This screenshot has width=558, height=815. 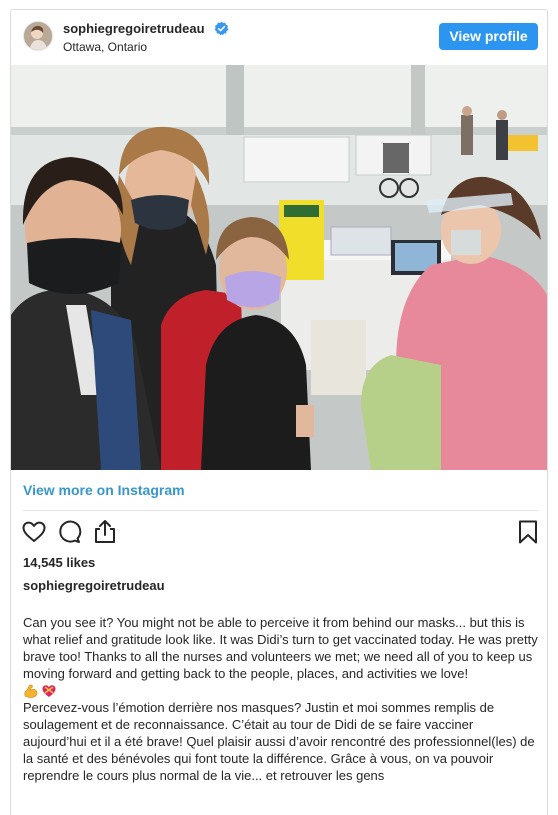 I want to click on avatar, so click(x=38, y=36).